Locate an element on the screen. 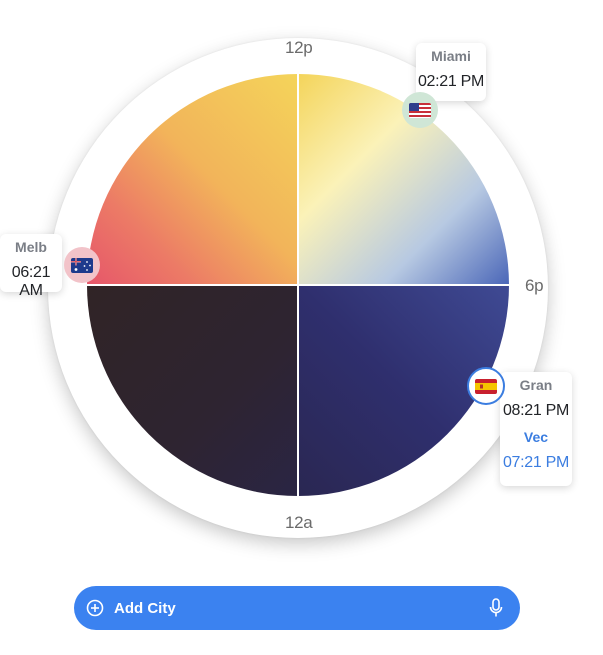 The height and width of the screenshot is (655, 603). quadrant-morning is located at coordinates (192, 179).